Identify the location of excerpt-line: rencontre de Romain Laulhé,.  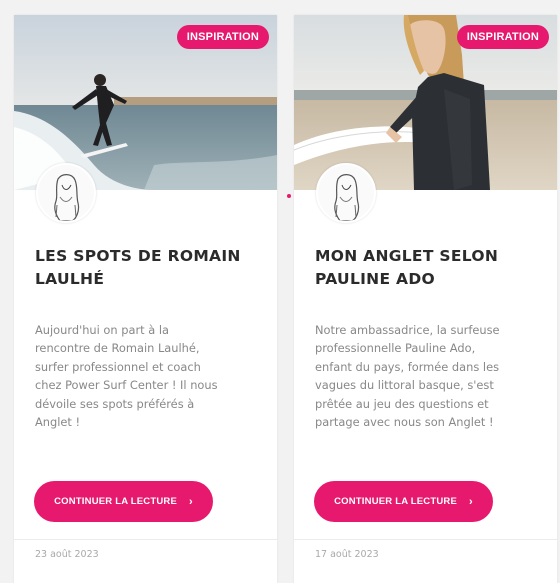
(117, 348).